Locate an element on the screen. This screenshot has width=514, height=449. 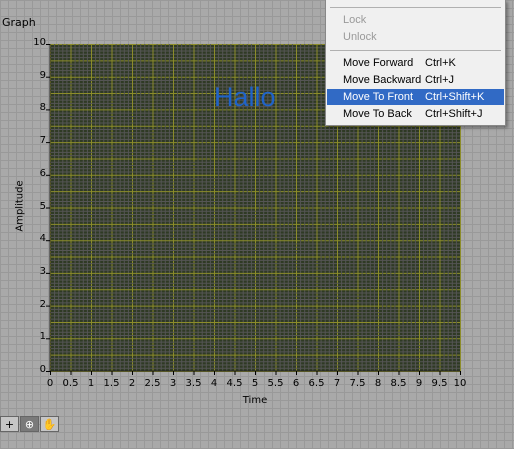
menu-item-shortcut: Ctrl+Shift+J is located at coordinates (454, 114).